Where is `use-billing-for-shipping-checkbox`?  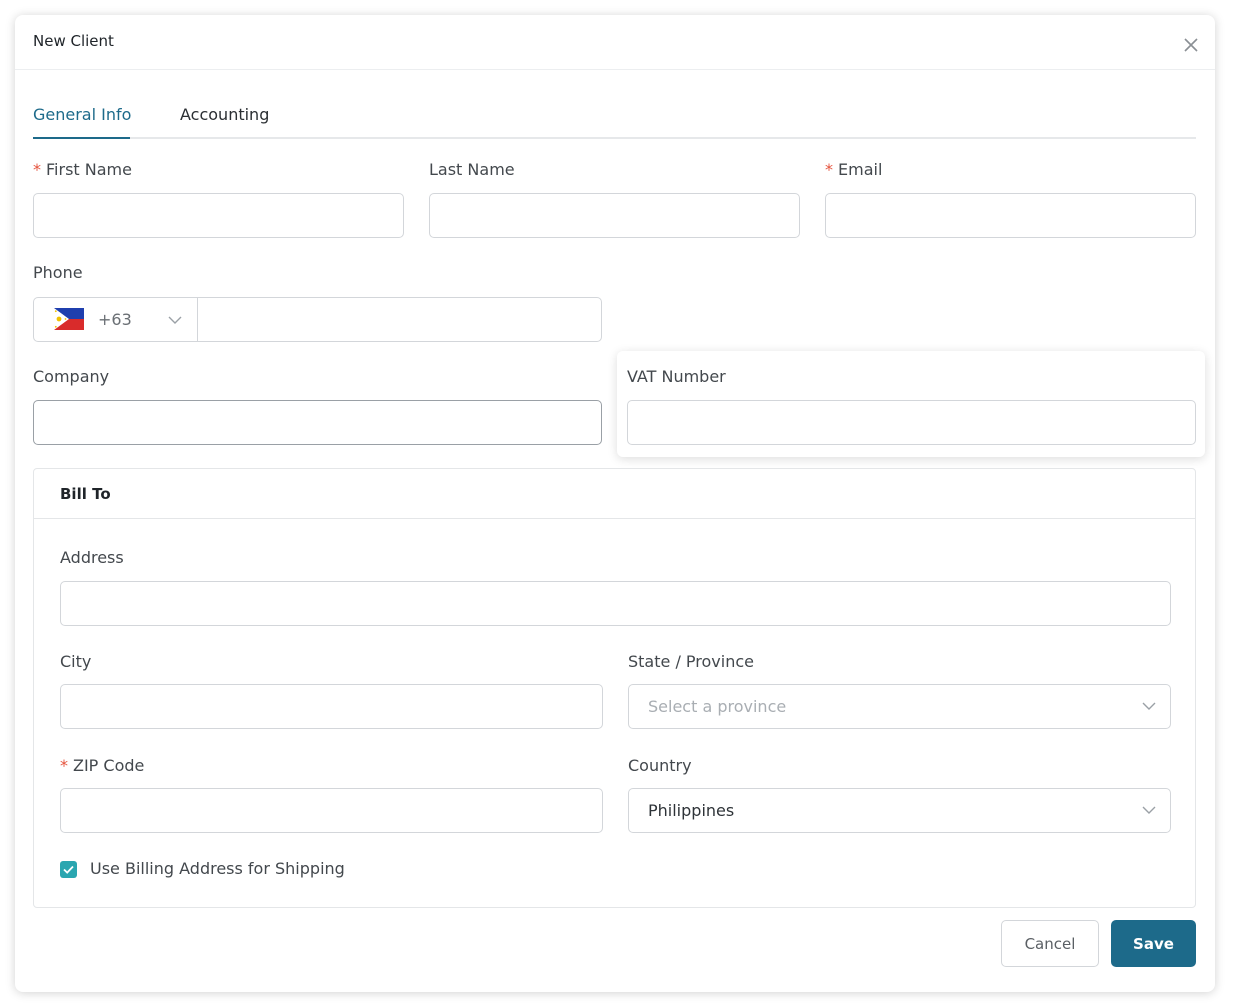 use-billing-for-shipping-checkbox is located at coordinates (68, 869).